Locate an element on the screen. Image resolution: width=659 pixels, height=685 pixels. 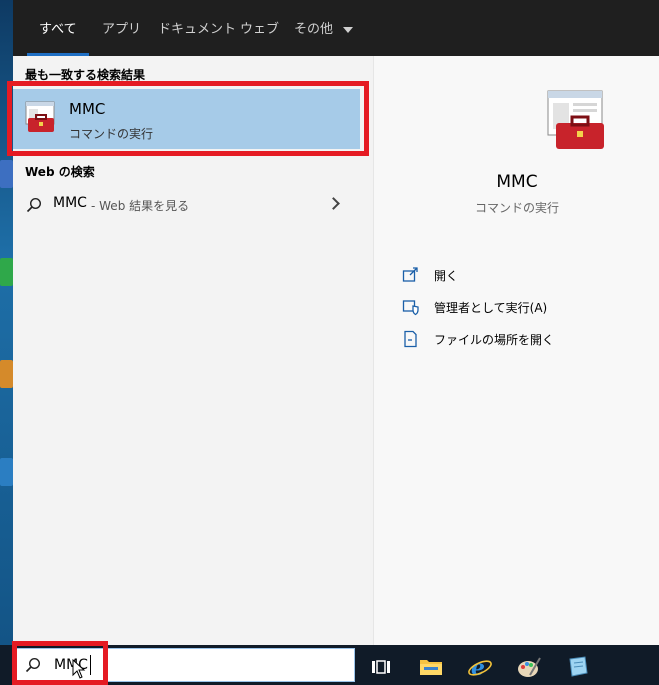
chevron-right-icon is located at coordinates (333, 203).